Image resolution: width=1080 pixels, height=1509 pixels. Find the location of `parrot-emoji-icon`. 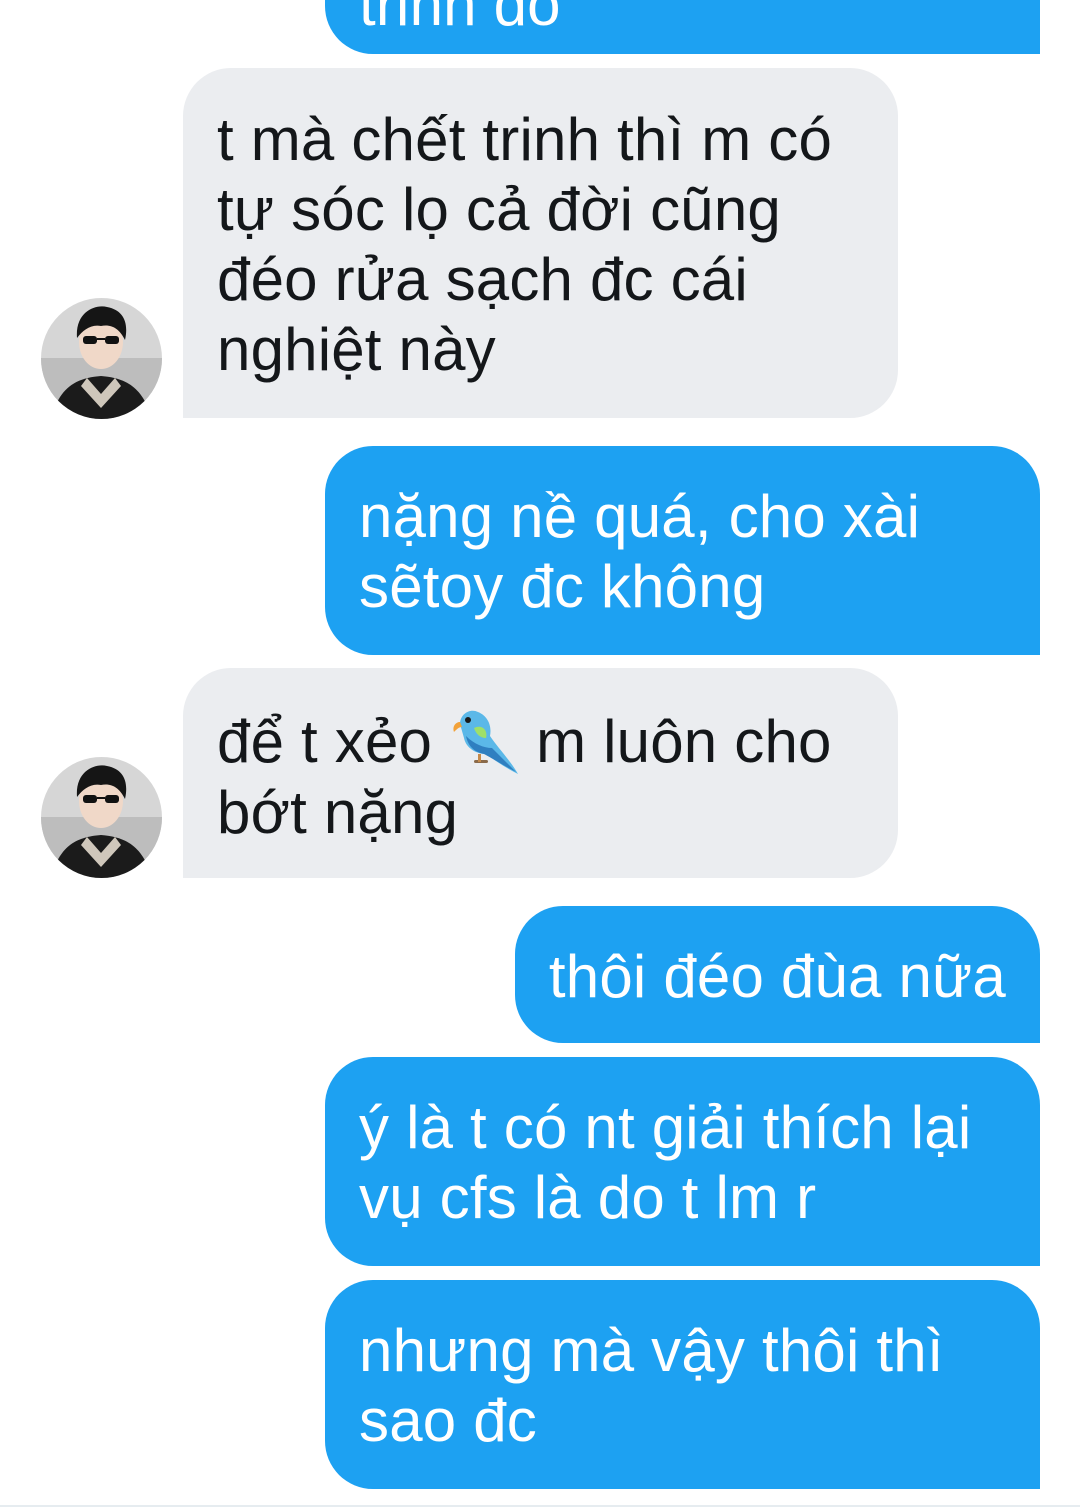

parrot-emoji-icon is located at coordinates (483, 741).